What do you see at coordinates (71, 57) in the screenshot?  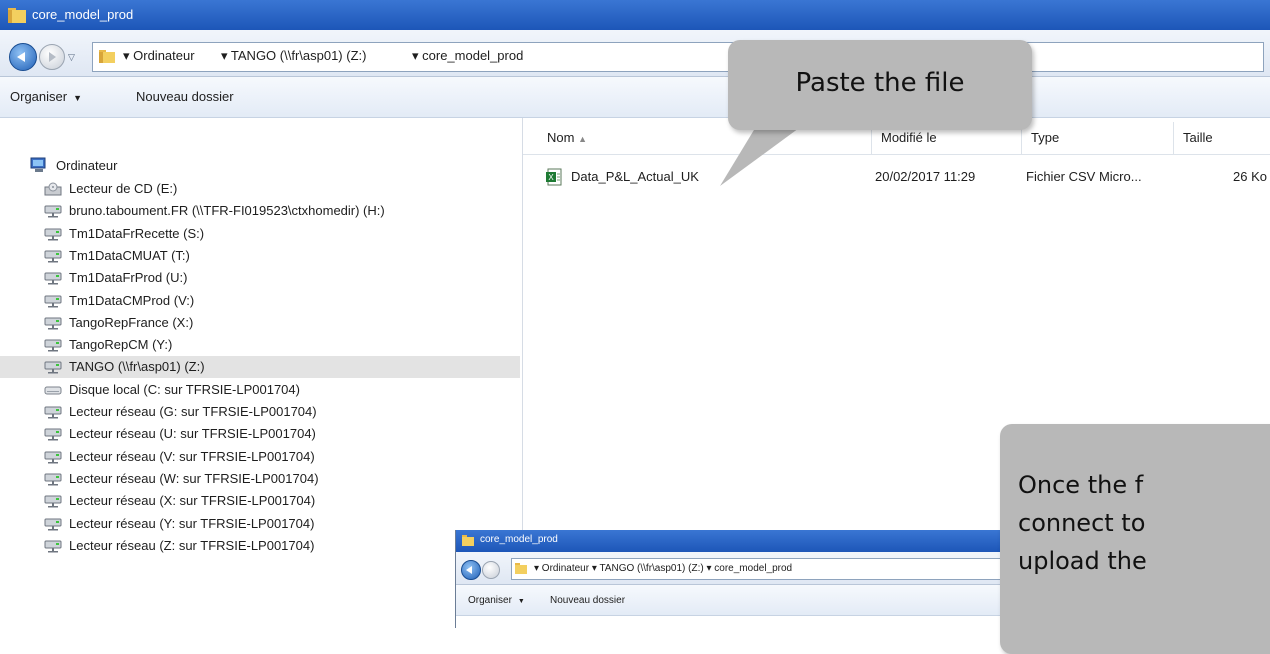 I see `recent-pages-dropdown-icon: ▽` at bounding box center [71, 57].